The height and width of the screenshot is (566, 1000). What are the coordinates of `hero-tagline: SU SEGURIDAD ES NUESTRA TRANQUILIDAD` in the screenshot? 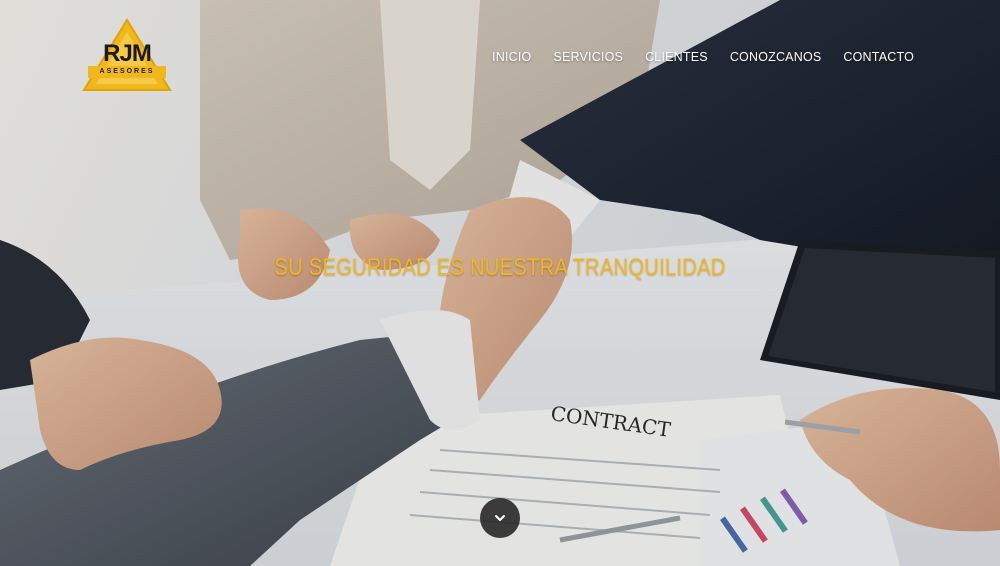 It's located at (500, 267).